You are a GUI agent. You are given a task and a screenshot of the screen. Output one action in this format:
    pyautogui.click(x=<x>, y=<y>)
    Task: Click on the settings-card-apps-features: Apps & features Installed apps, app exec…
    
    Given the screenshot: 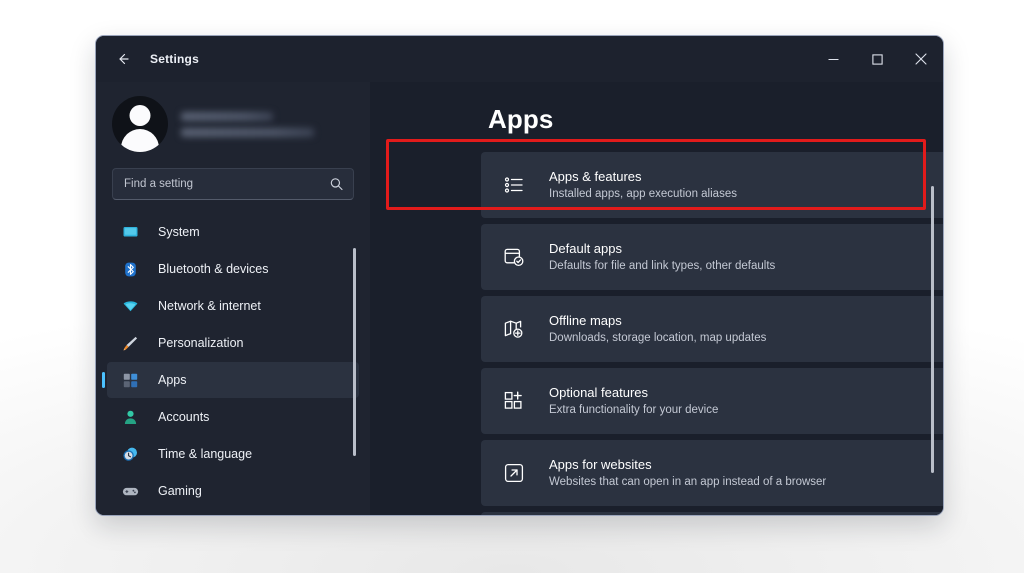 What is the action you would take?
    pyautogui.click(x=712, y=185)
    